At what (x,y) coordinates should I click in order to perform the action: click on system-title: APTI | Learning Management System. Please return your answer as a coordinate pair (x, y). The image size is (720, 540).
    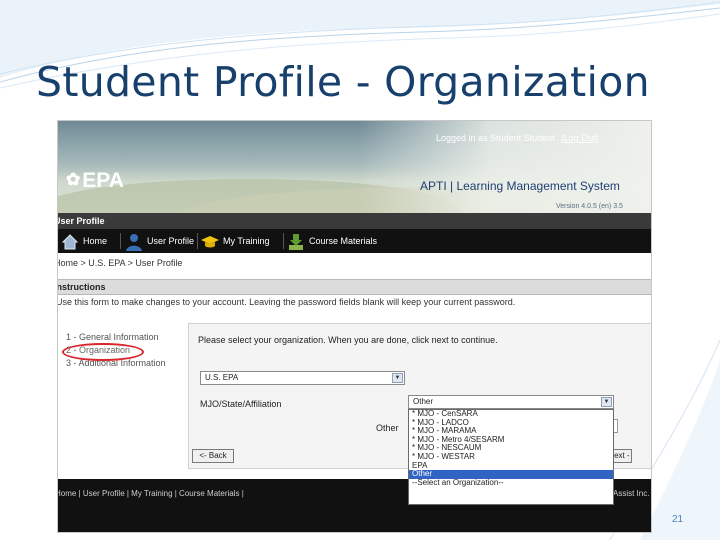
    Looking at the image, I should click on (520, 186).